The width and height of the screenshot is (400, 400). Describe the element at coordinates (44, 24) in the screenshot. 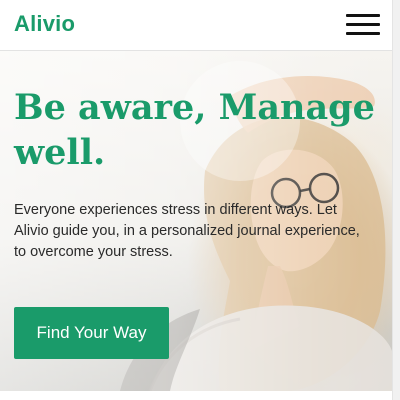

I see `brand-logo: Alivio` at that location.